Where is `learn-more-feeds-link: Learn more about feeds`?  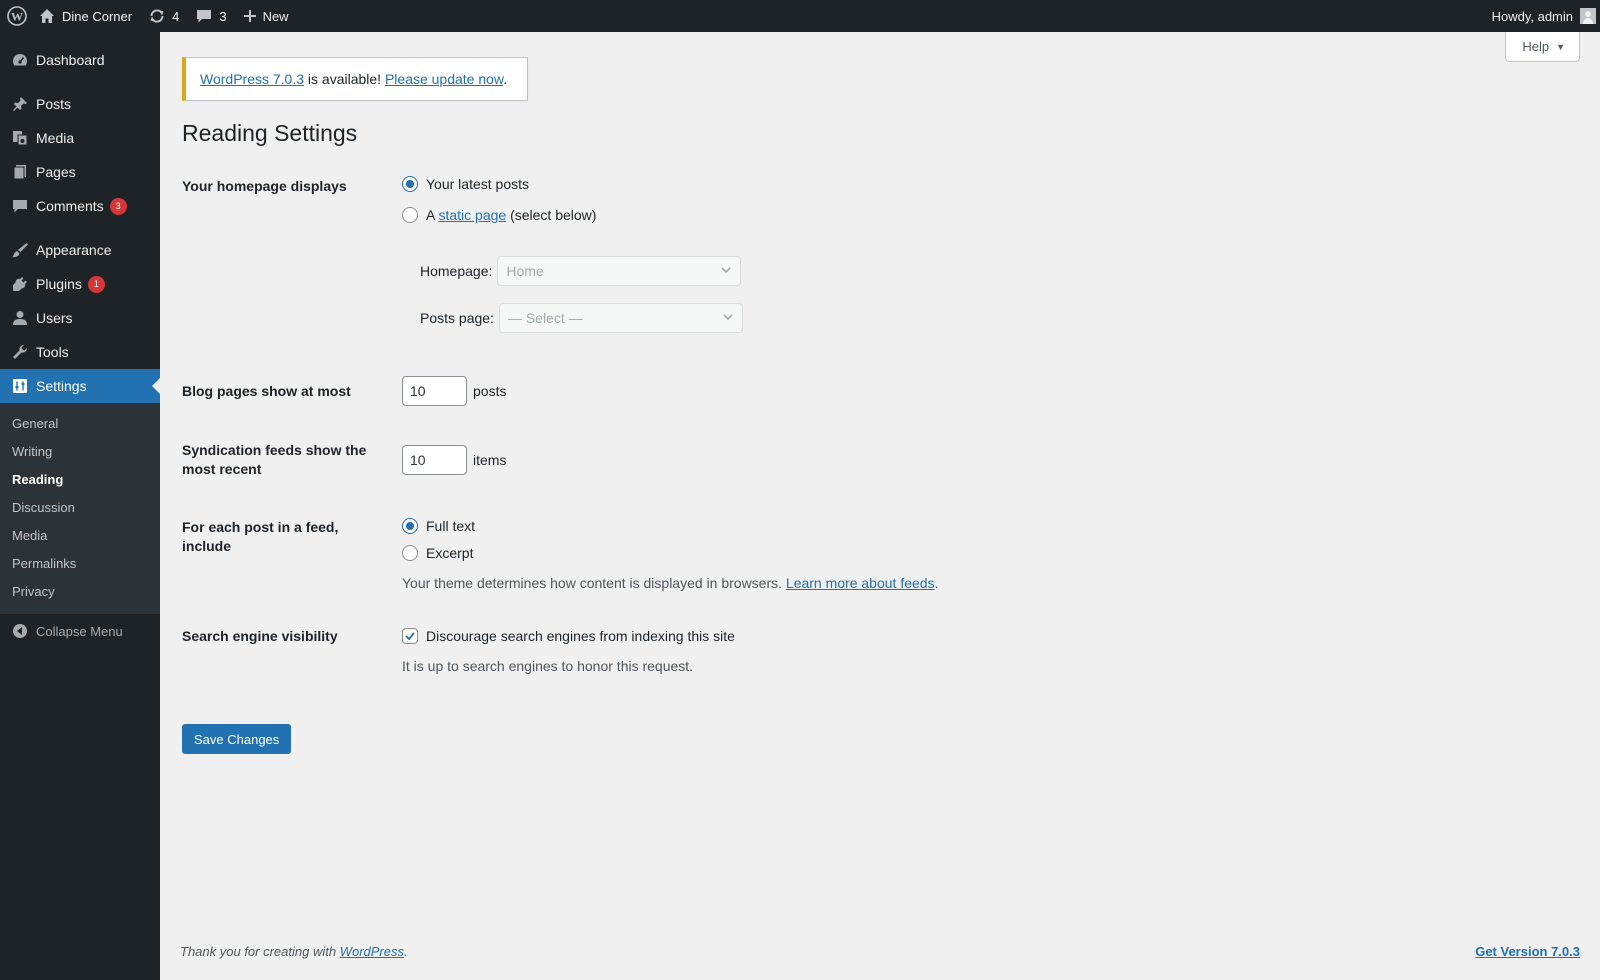 learn-more-feeds-link: Learn more about feeds is located at coordinates (860, 583).